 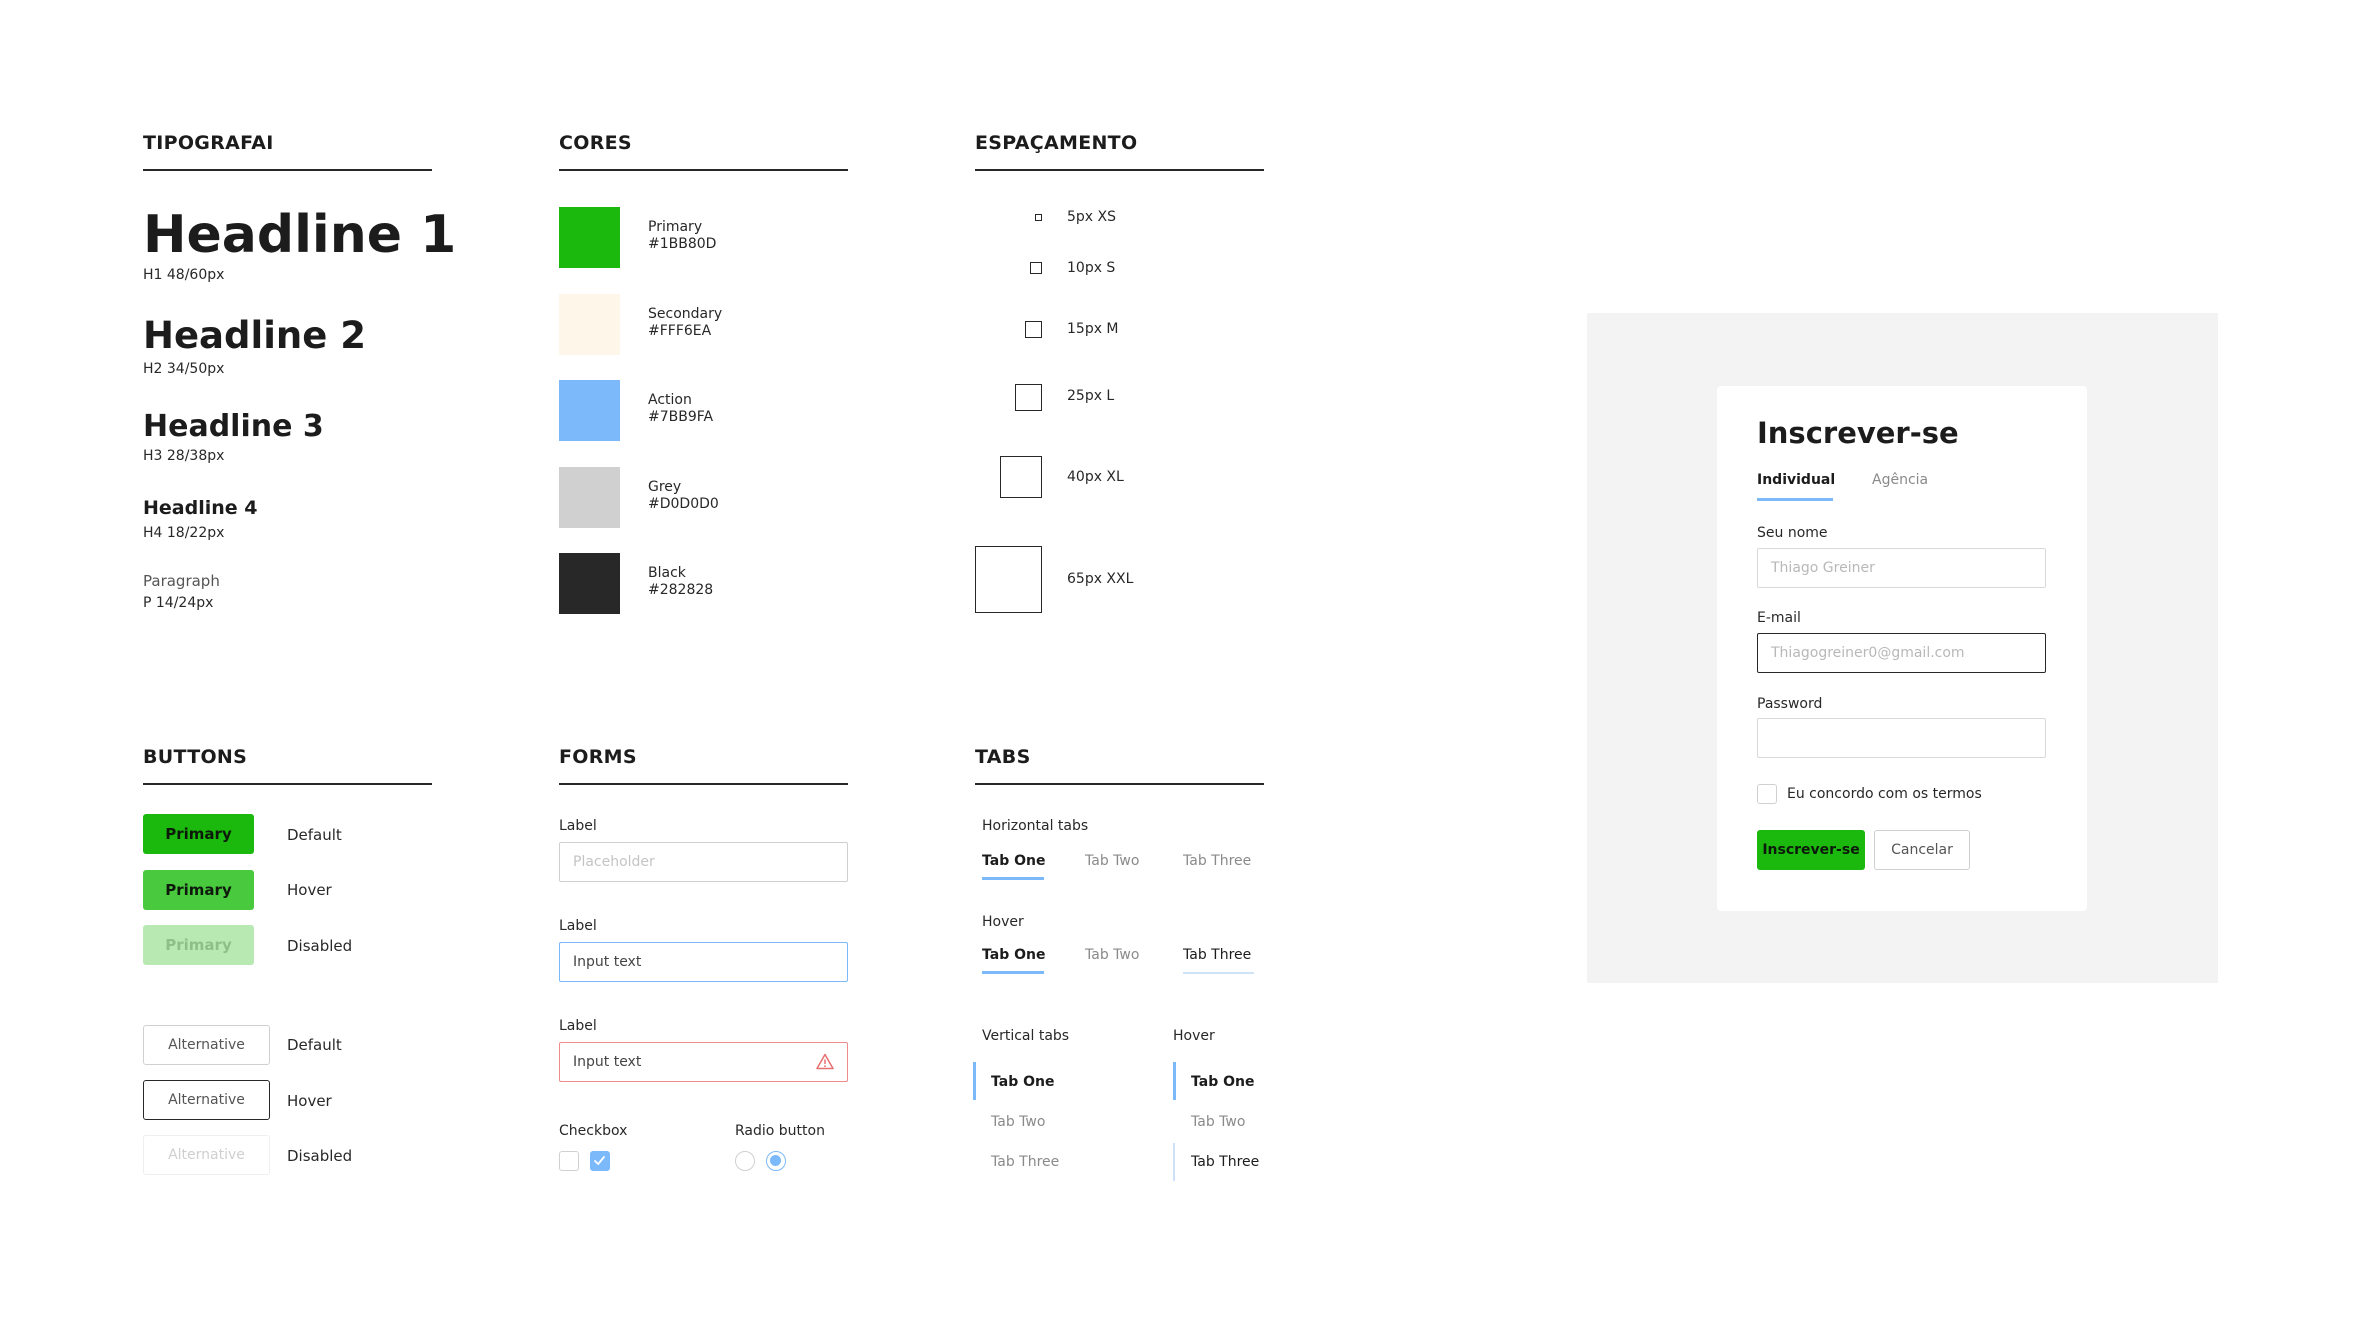 I want to click on horizontal-tab-three: Tab Three, so click(x=1217, y=861).